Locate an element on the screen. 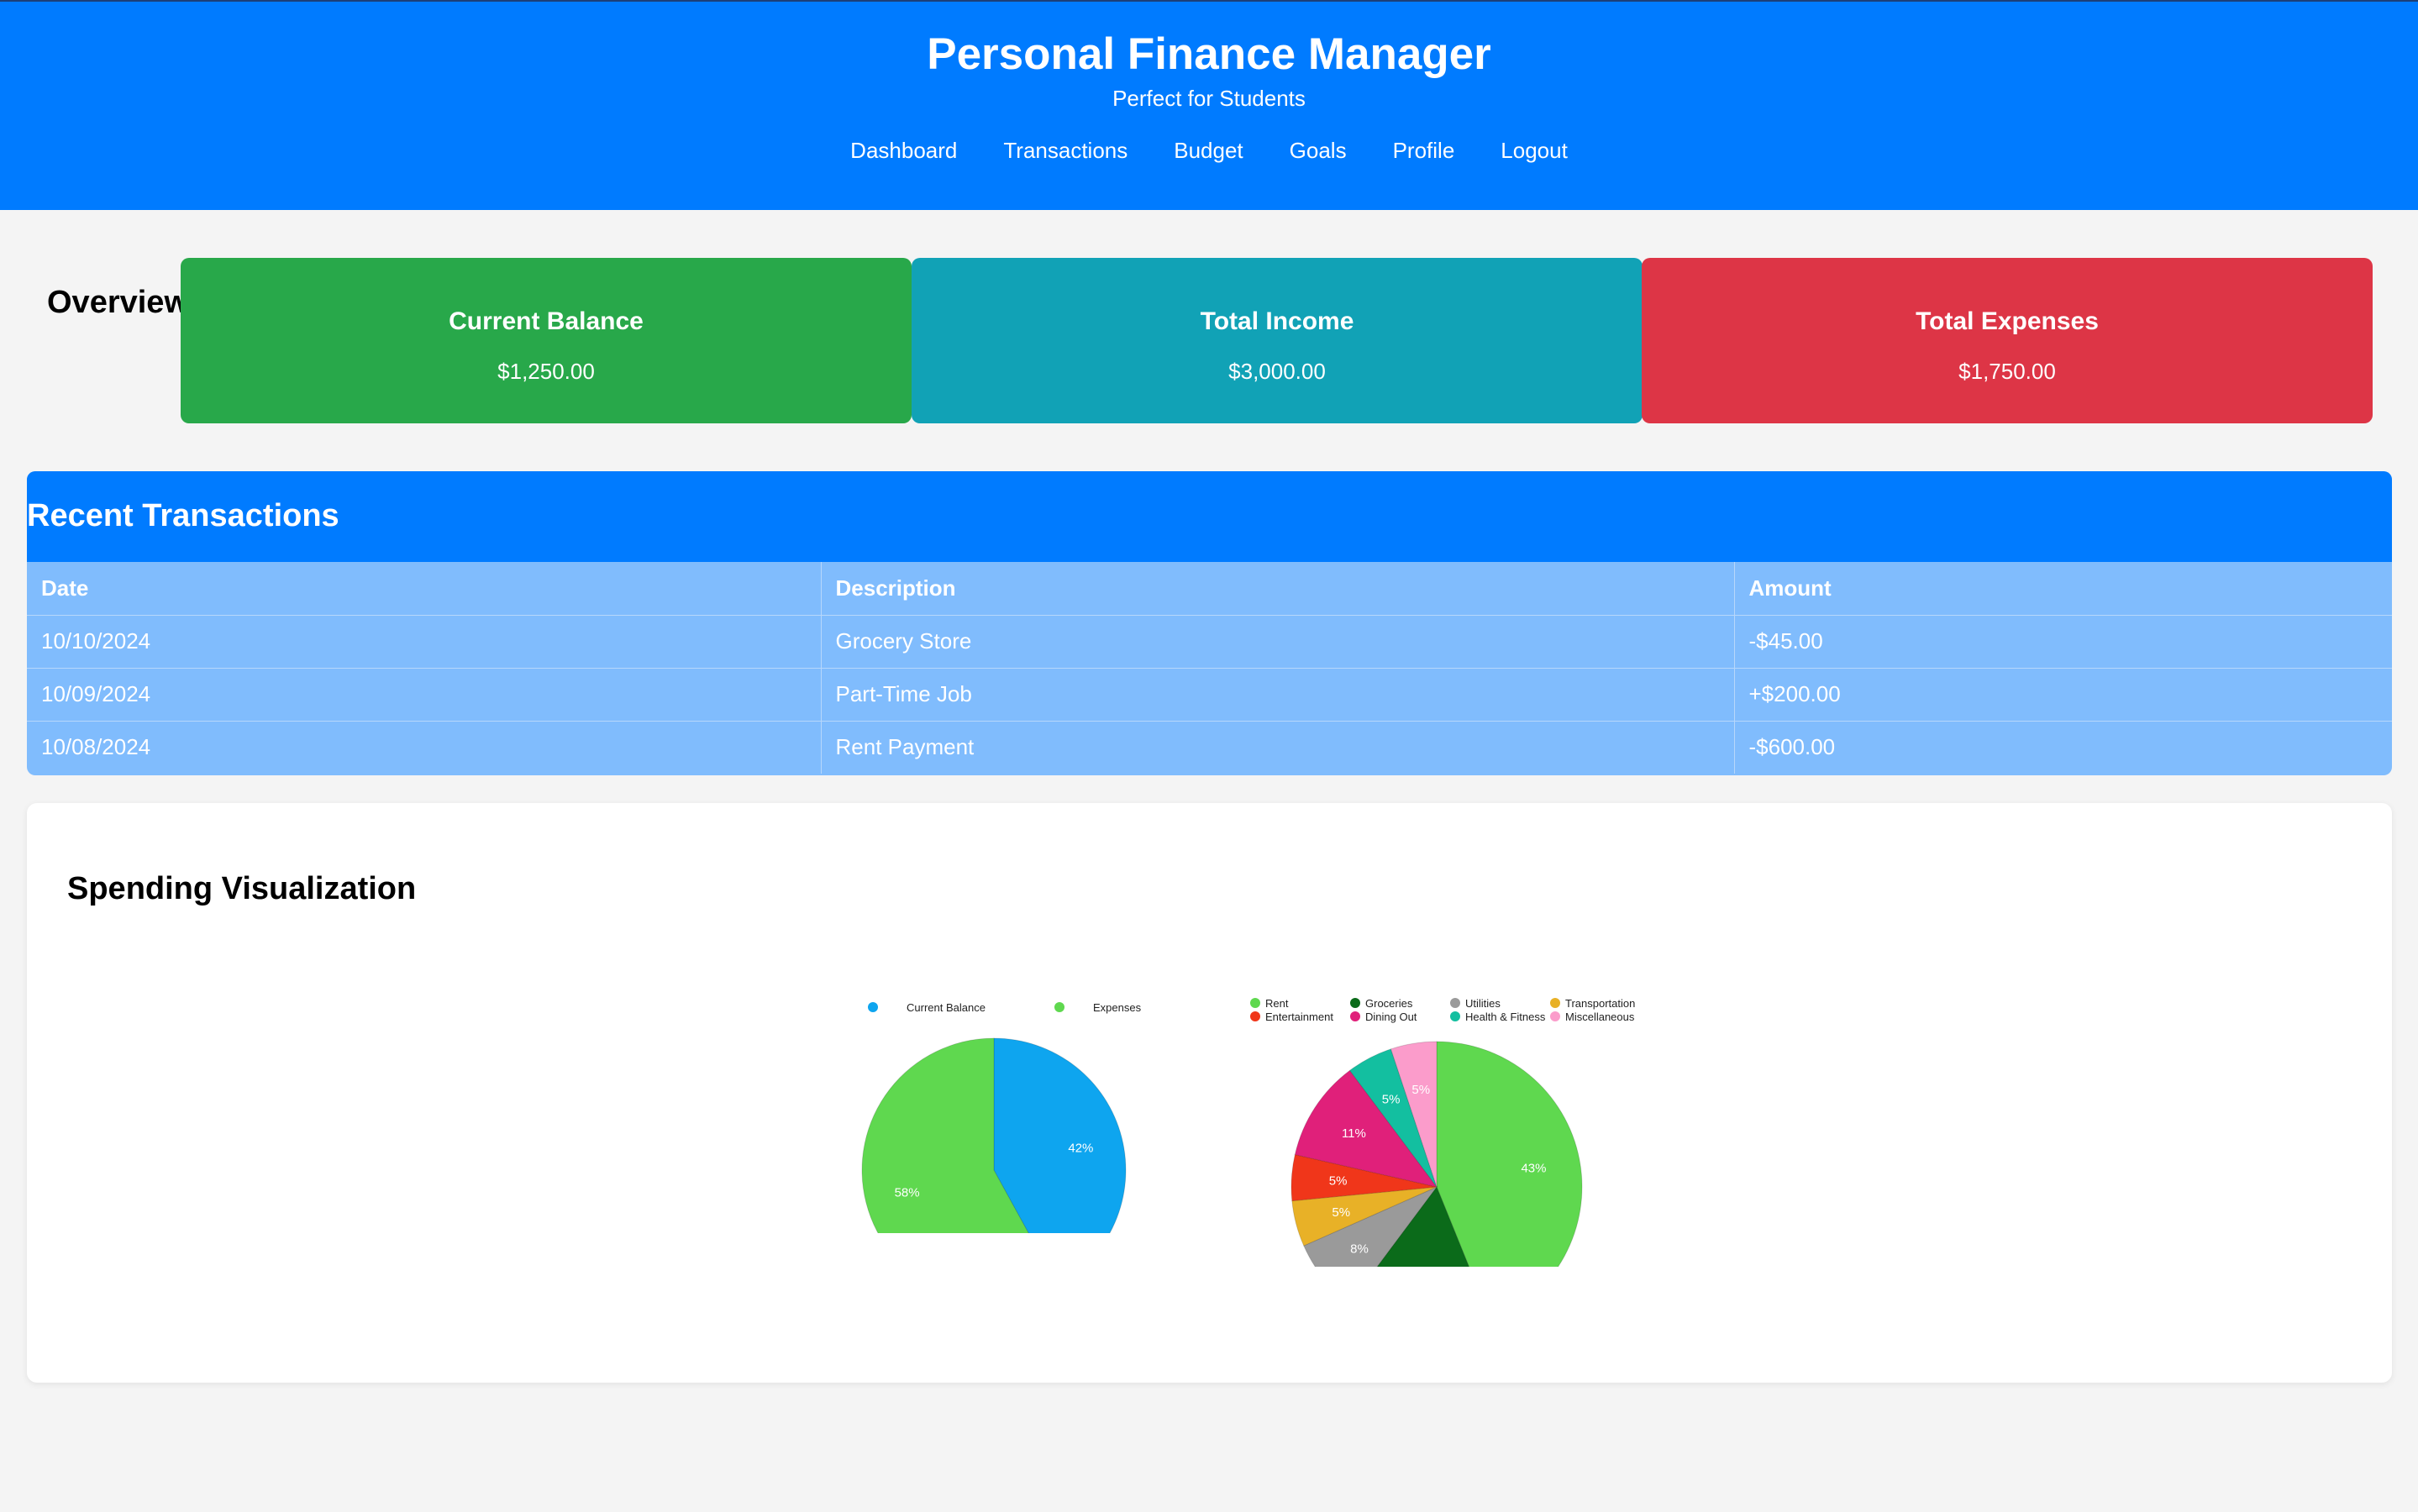 The height and width of the screenshot is (1512, 2418). column-header-amount: Amount is located at coordinates (2063, 589).